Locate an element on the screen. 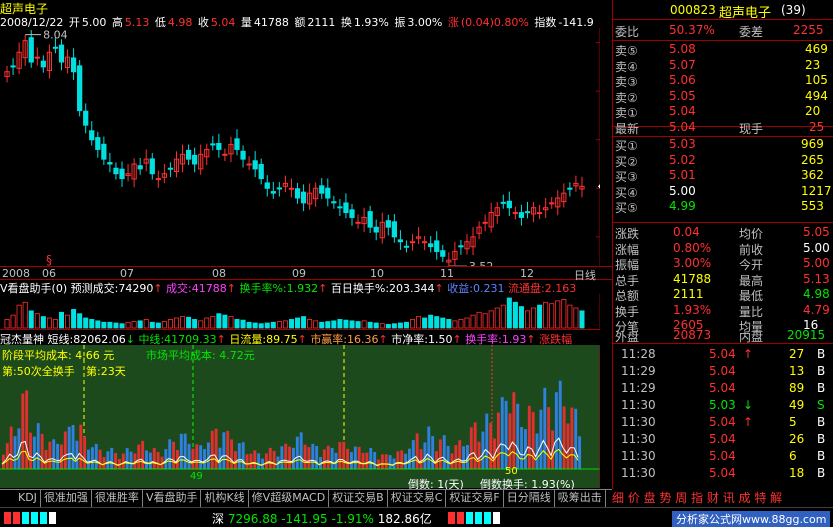 The image size is (833, 527). tab-indicator: 权证交易F is located at coordinates (475, 499).